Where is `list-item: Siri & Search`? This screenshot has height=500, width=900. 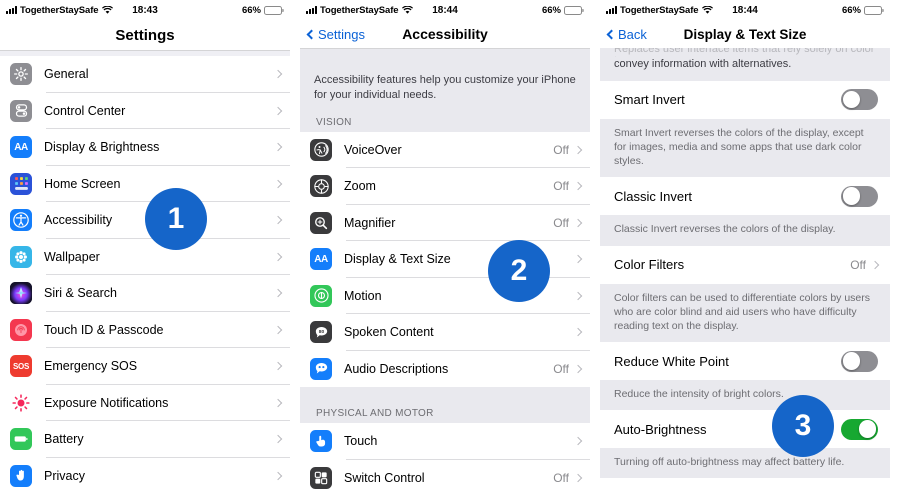
list-item: Siri & Search is located at coordinates (145, 293).